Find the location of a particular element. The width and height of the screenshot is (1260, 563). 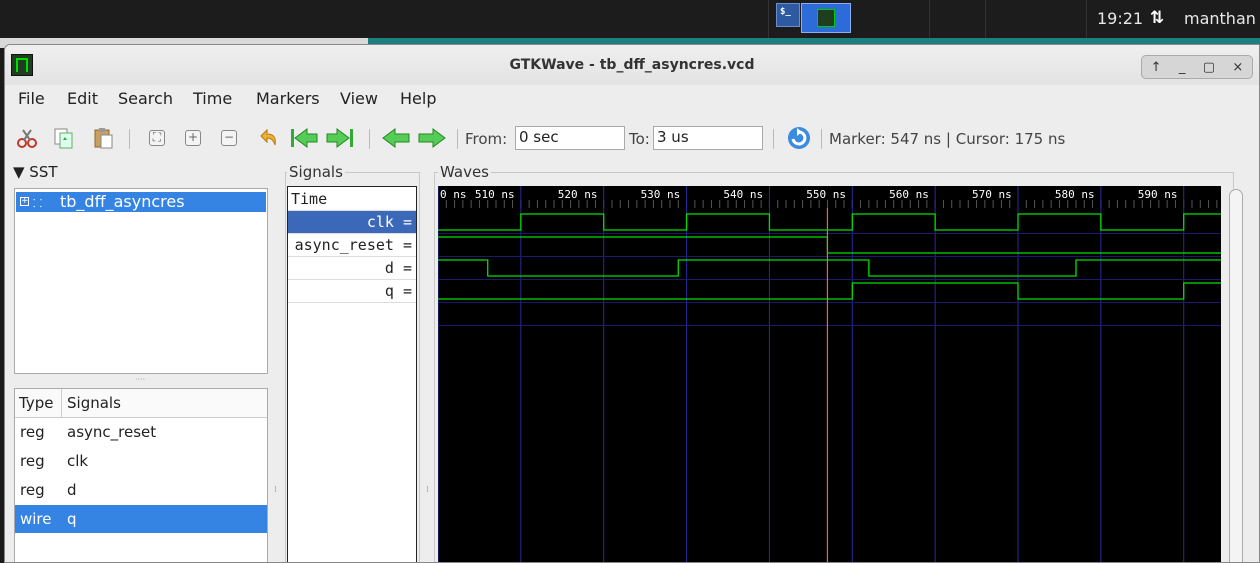

waves-vertical-scrollbar is located at coordinates (1236, 375).